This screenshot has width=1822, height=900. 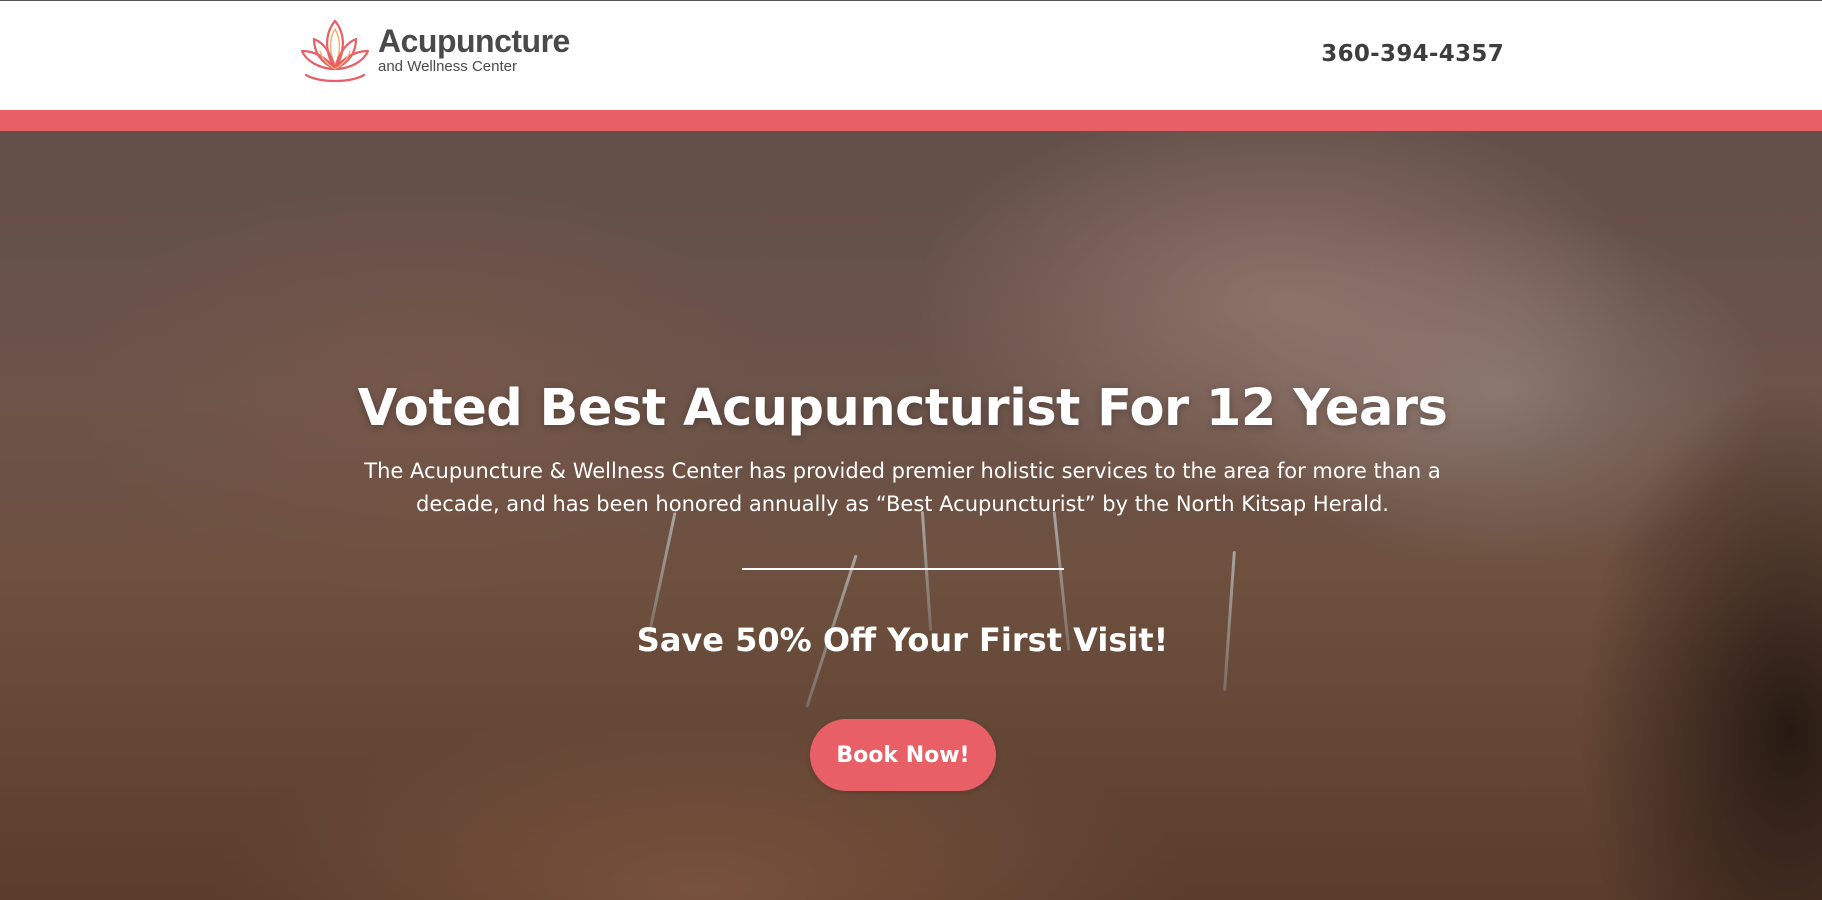 I want to click on hero-title: Voted Best Acupuncturist For 12 Years, so click(x=902, y=408).